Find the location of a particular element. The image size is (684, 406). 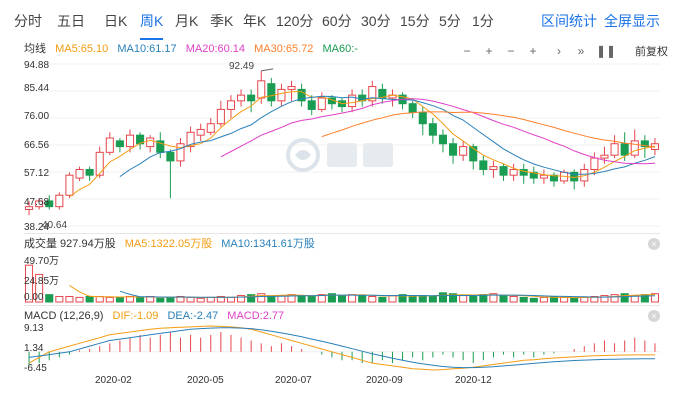

volume-title: 成交量 927.94万股 is located at coordinates (70, 244).